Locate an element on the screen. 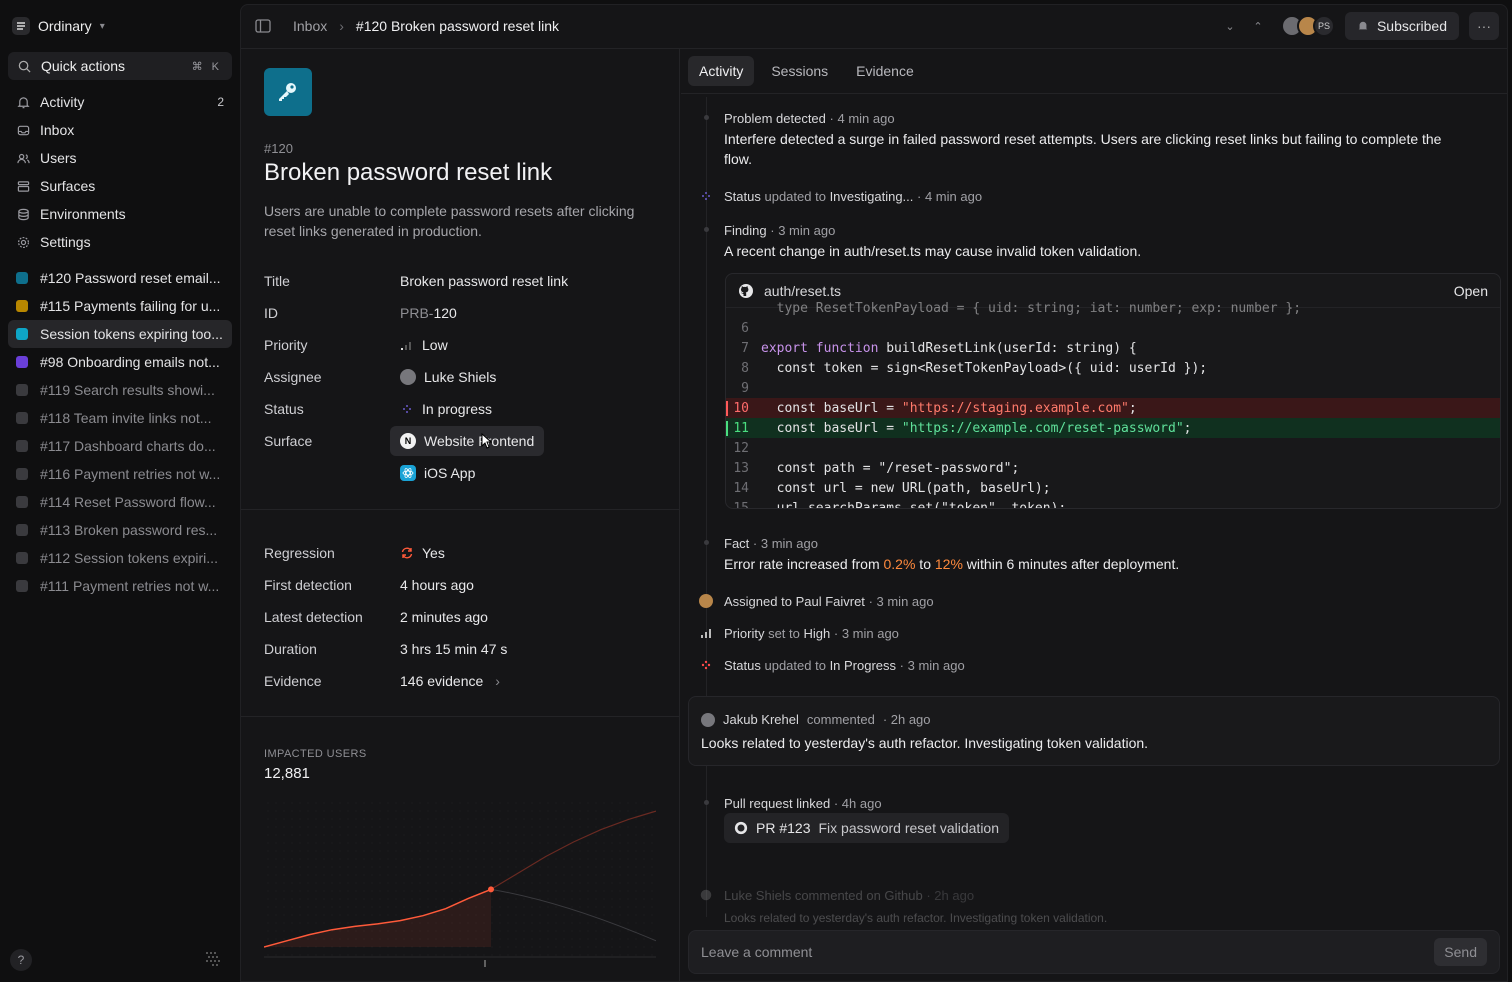 This screenshot has width=1512, height=982. event-time: · 3 min ago is located at coordinates (932, 665).